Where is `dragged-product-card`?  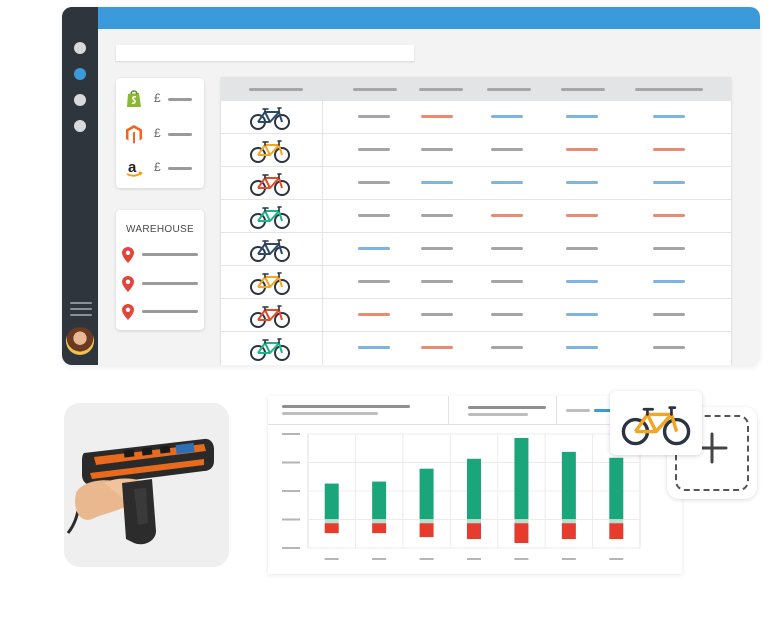 dragged-product-card is located at coordinates (656, 423).